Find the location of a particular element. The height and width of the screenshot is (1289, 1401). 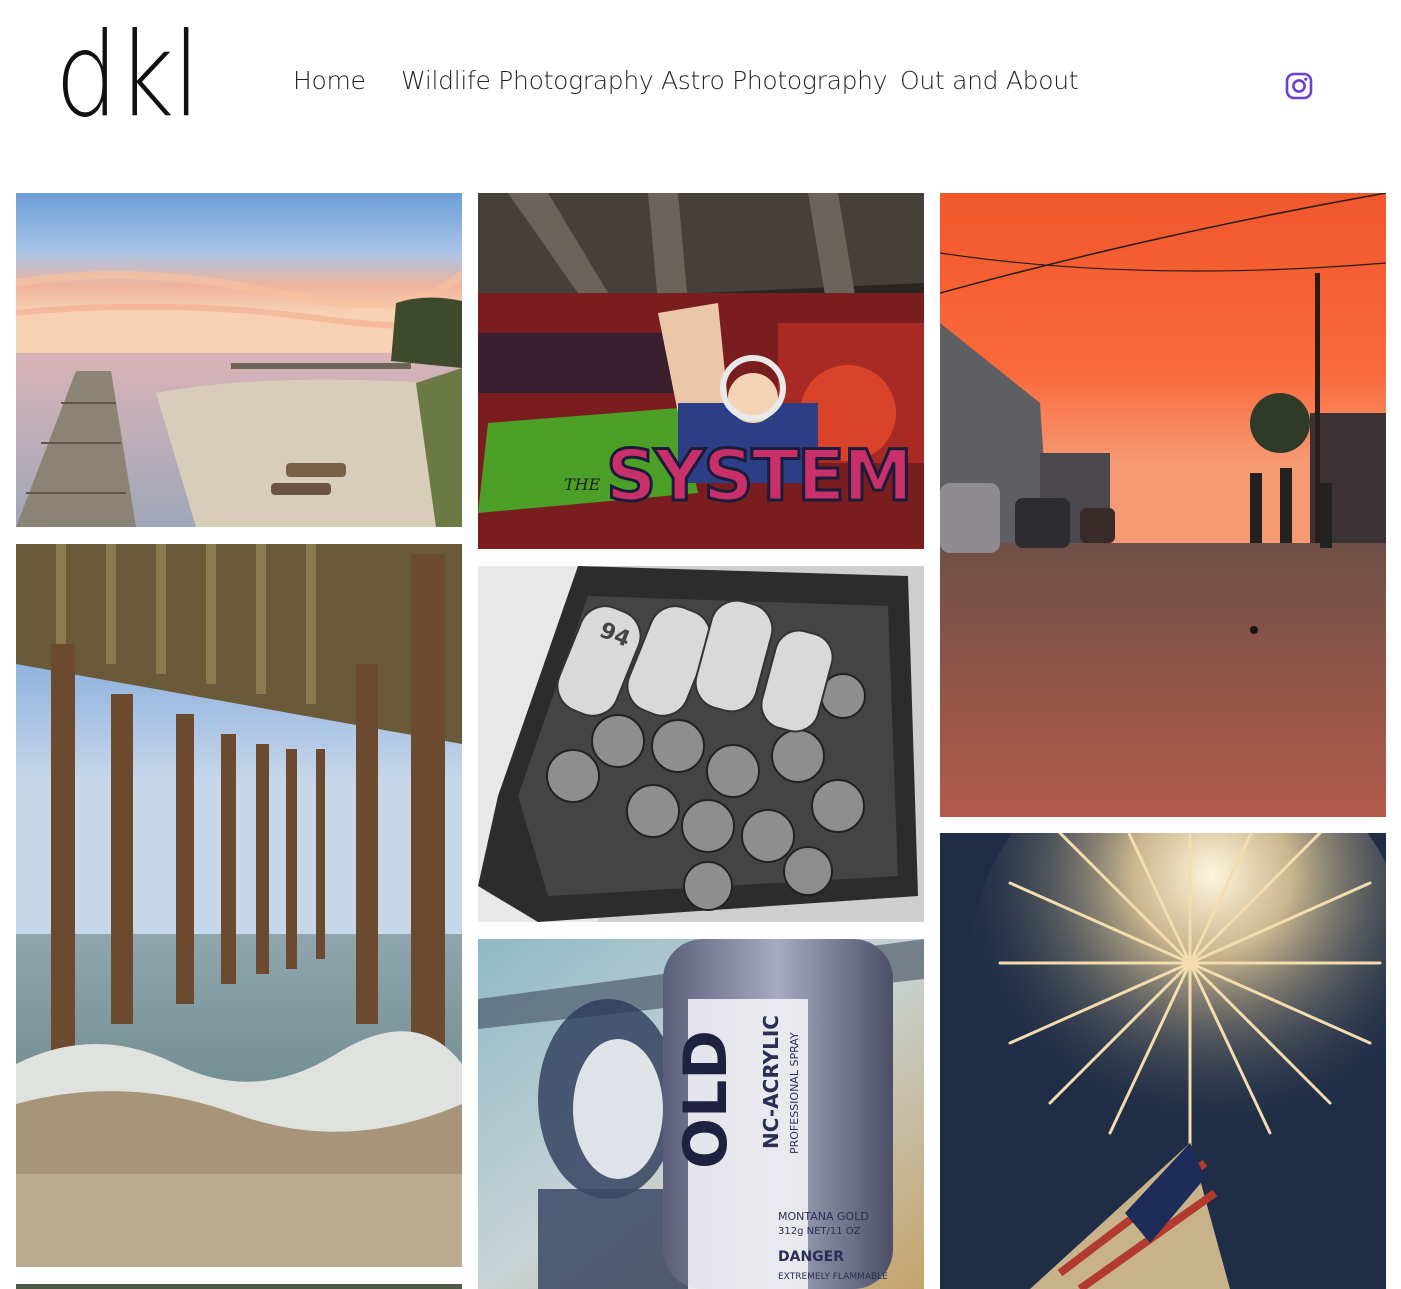

graffiti-the-text: THE is located at coordinates (582, 484).